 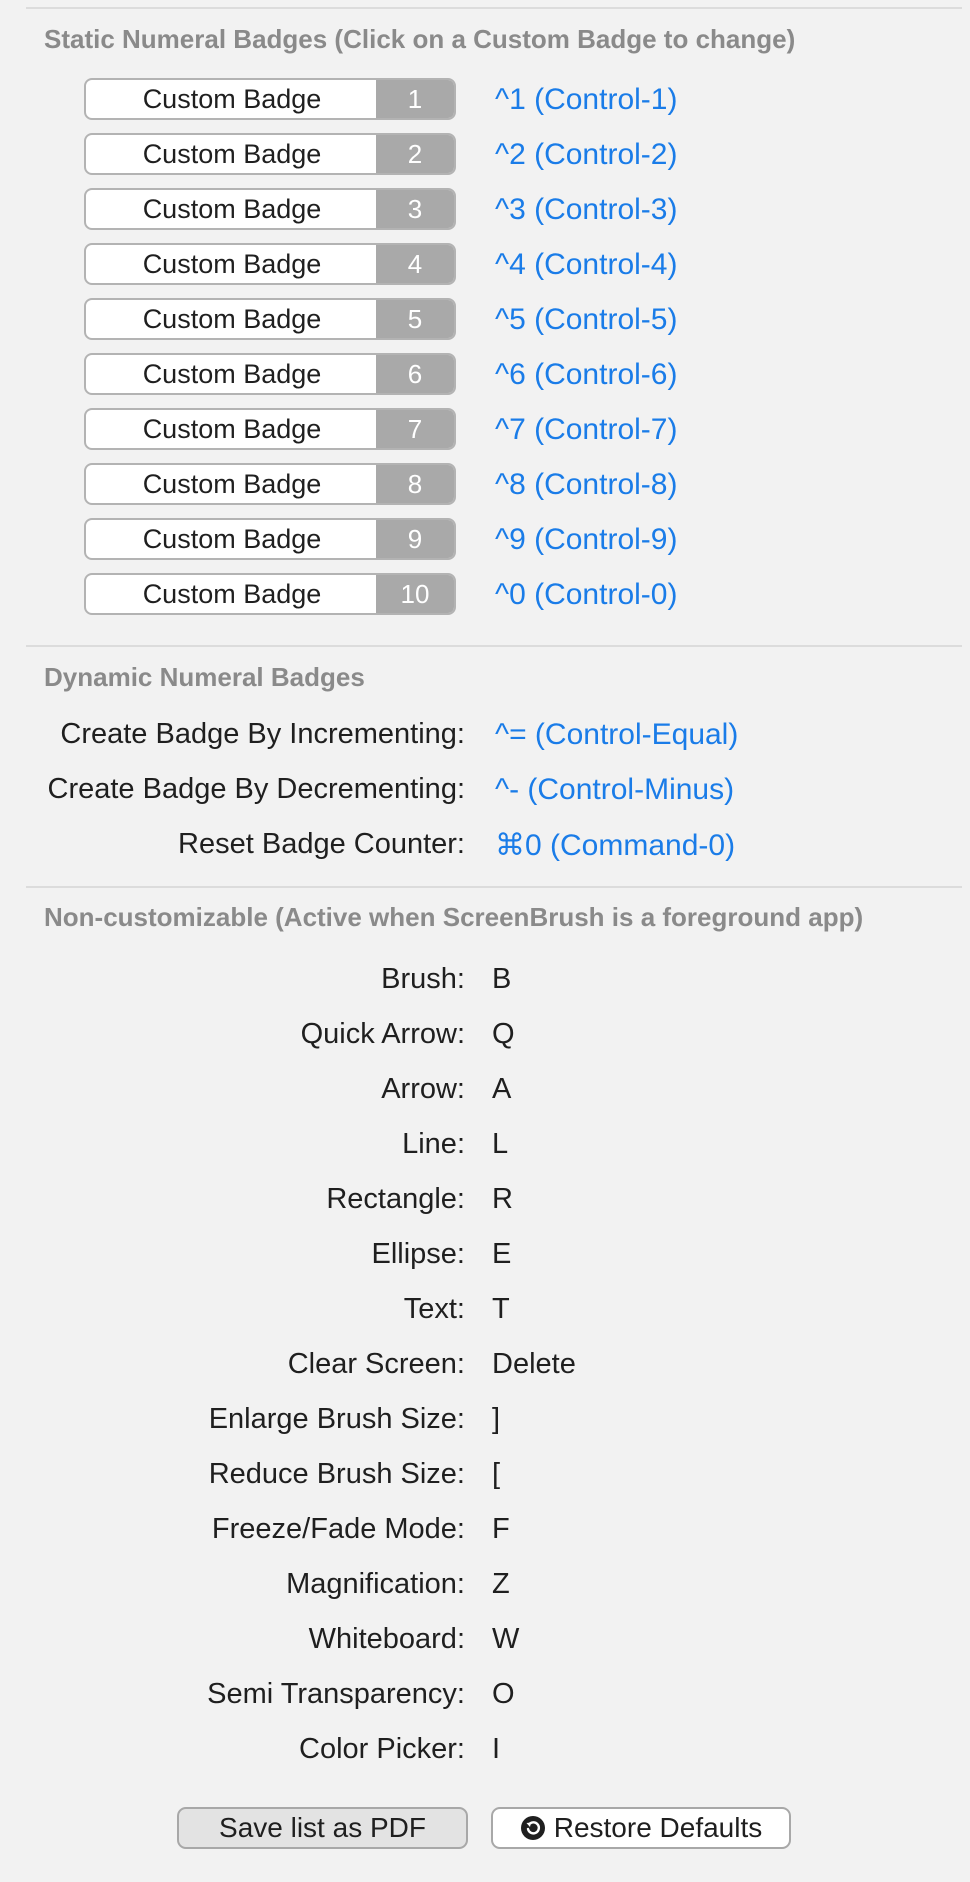 I want to click on save-pdf-label: Save list as PDF, so click(x=322, y=1827).